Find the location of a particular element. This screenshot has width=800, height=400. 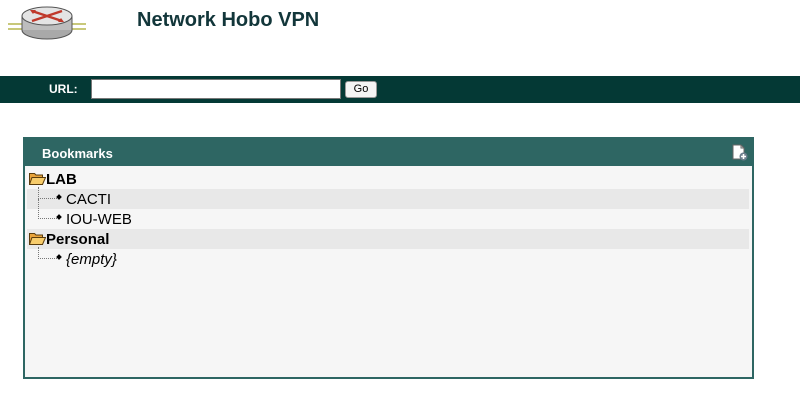

bookmark-link: IOU-WEB is located at coordinates (99, 219).